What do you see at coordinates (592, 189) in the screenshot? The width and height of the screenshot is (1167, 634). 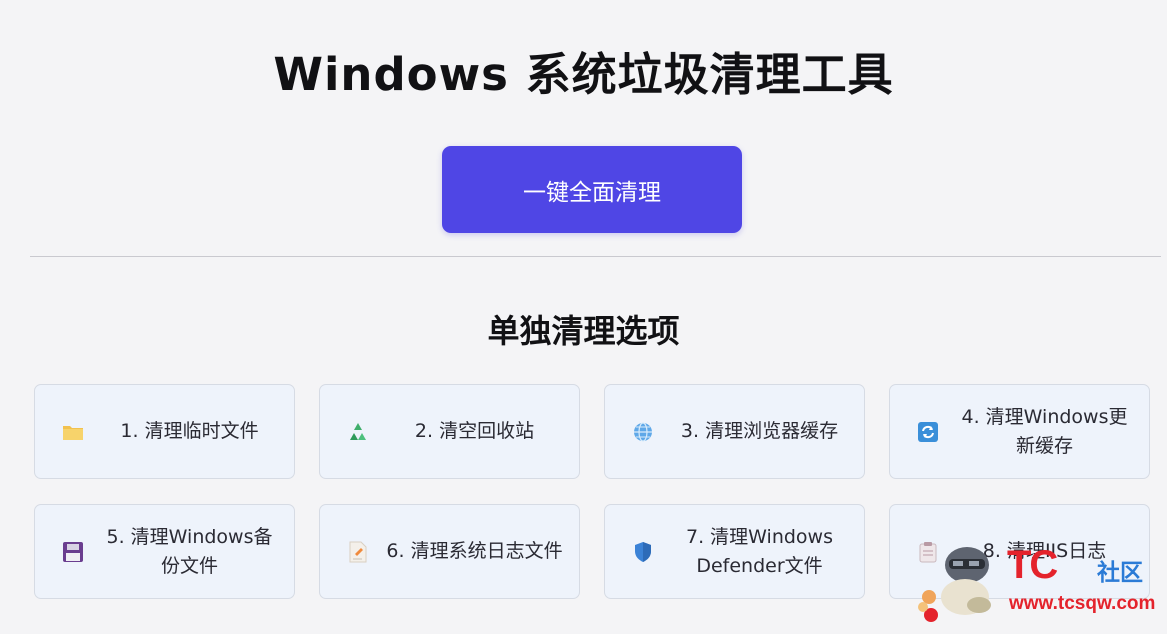 I see `clean-all-button: 一键全面清理` at bounding box center [592, 189].